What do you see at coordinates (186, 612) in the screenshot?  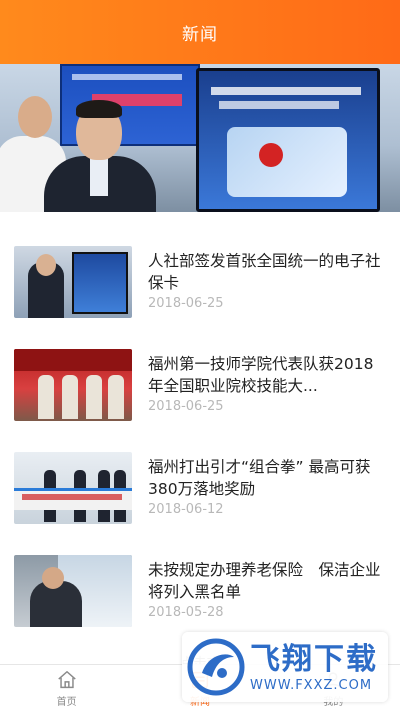 I see `news-date: 2018-05-28` at bounding box center [186, 612].